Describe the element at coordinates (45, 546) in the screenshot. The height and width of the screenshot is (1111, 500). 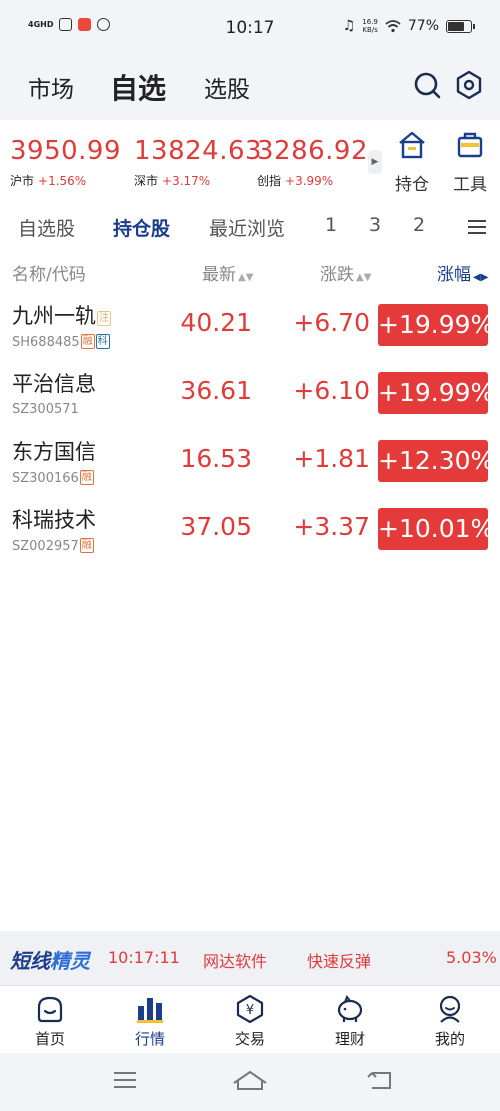
I see `stock-code-text: SZ002957` at that location.